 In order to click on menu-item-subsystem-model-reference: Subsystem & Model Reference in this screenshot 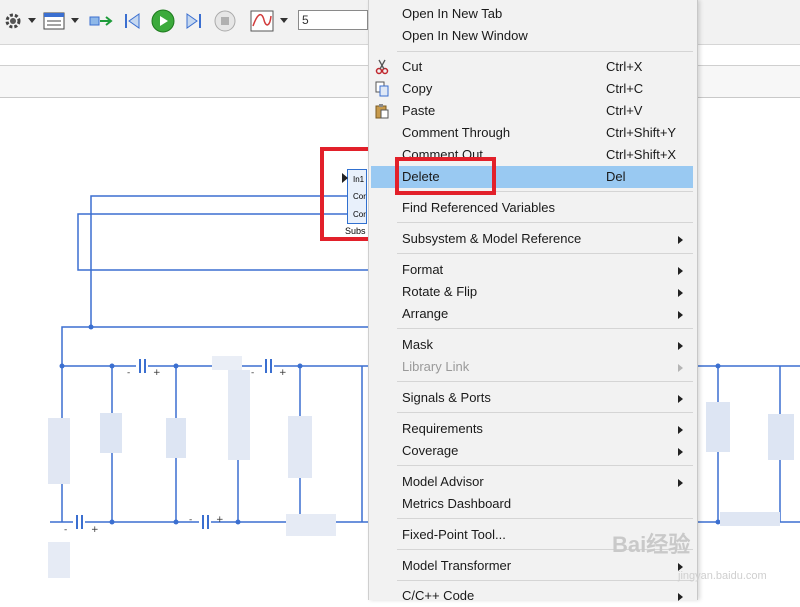, I will do `click(533, 239)`.